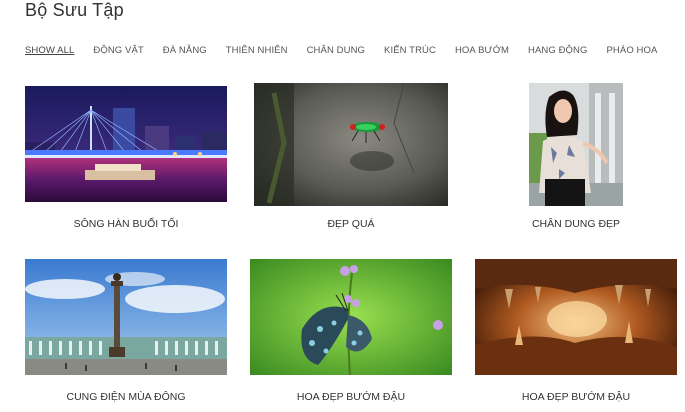  I want to click on filter-show-all: SHOW ALL, so click(49, 52).